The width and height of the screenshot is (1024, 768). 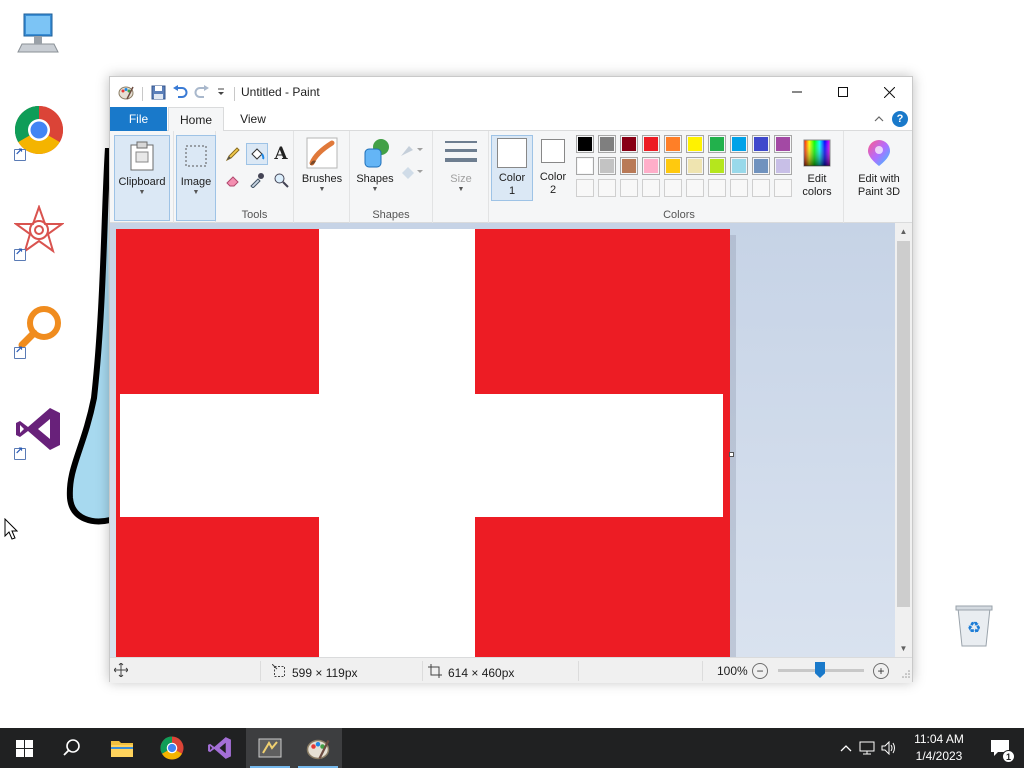 I want to click on image-button: Image ▼, so click(x=196, y=178).